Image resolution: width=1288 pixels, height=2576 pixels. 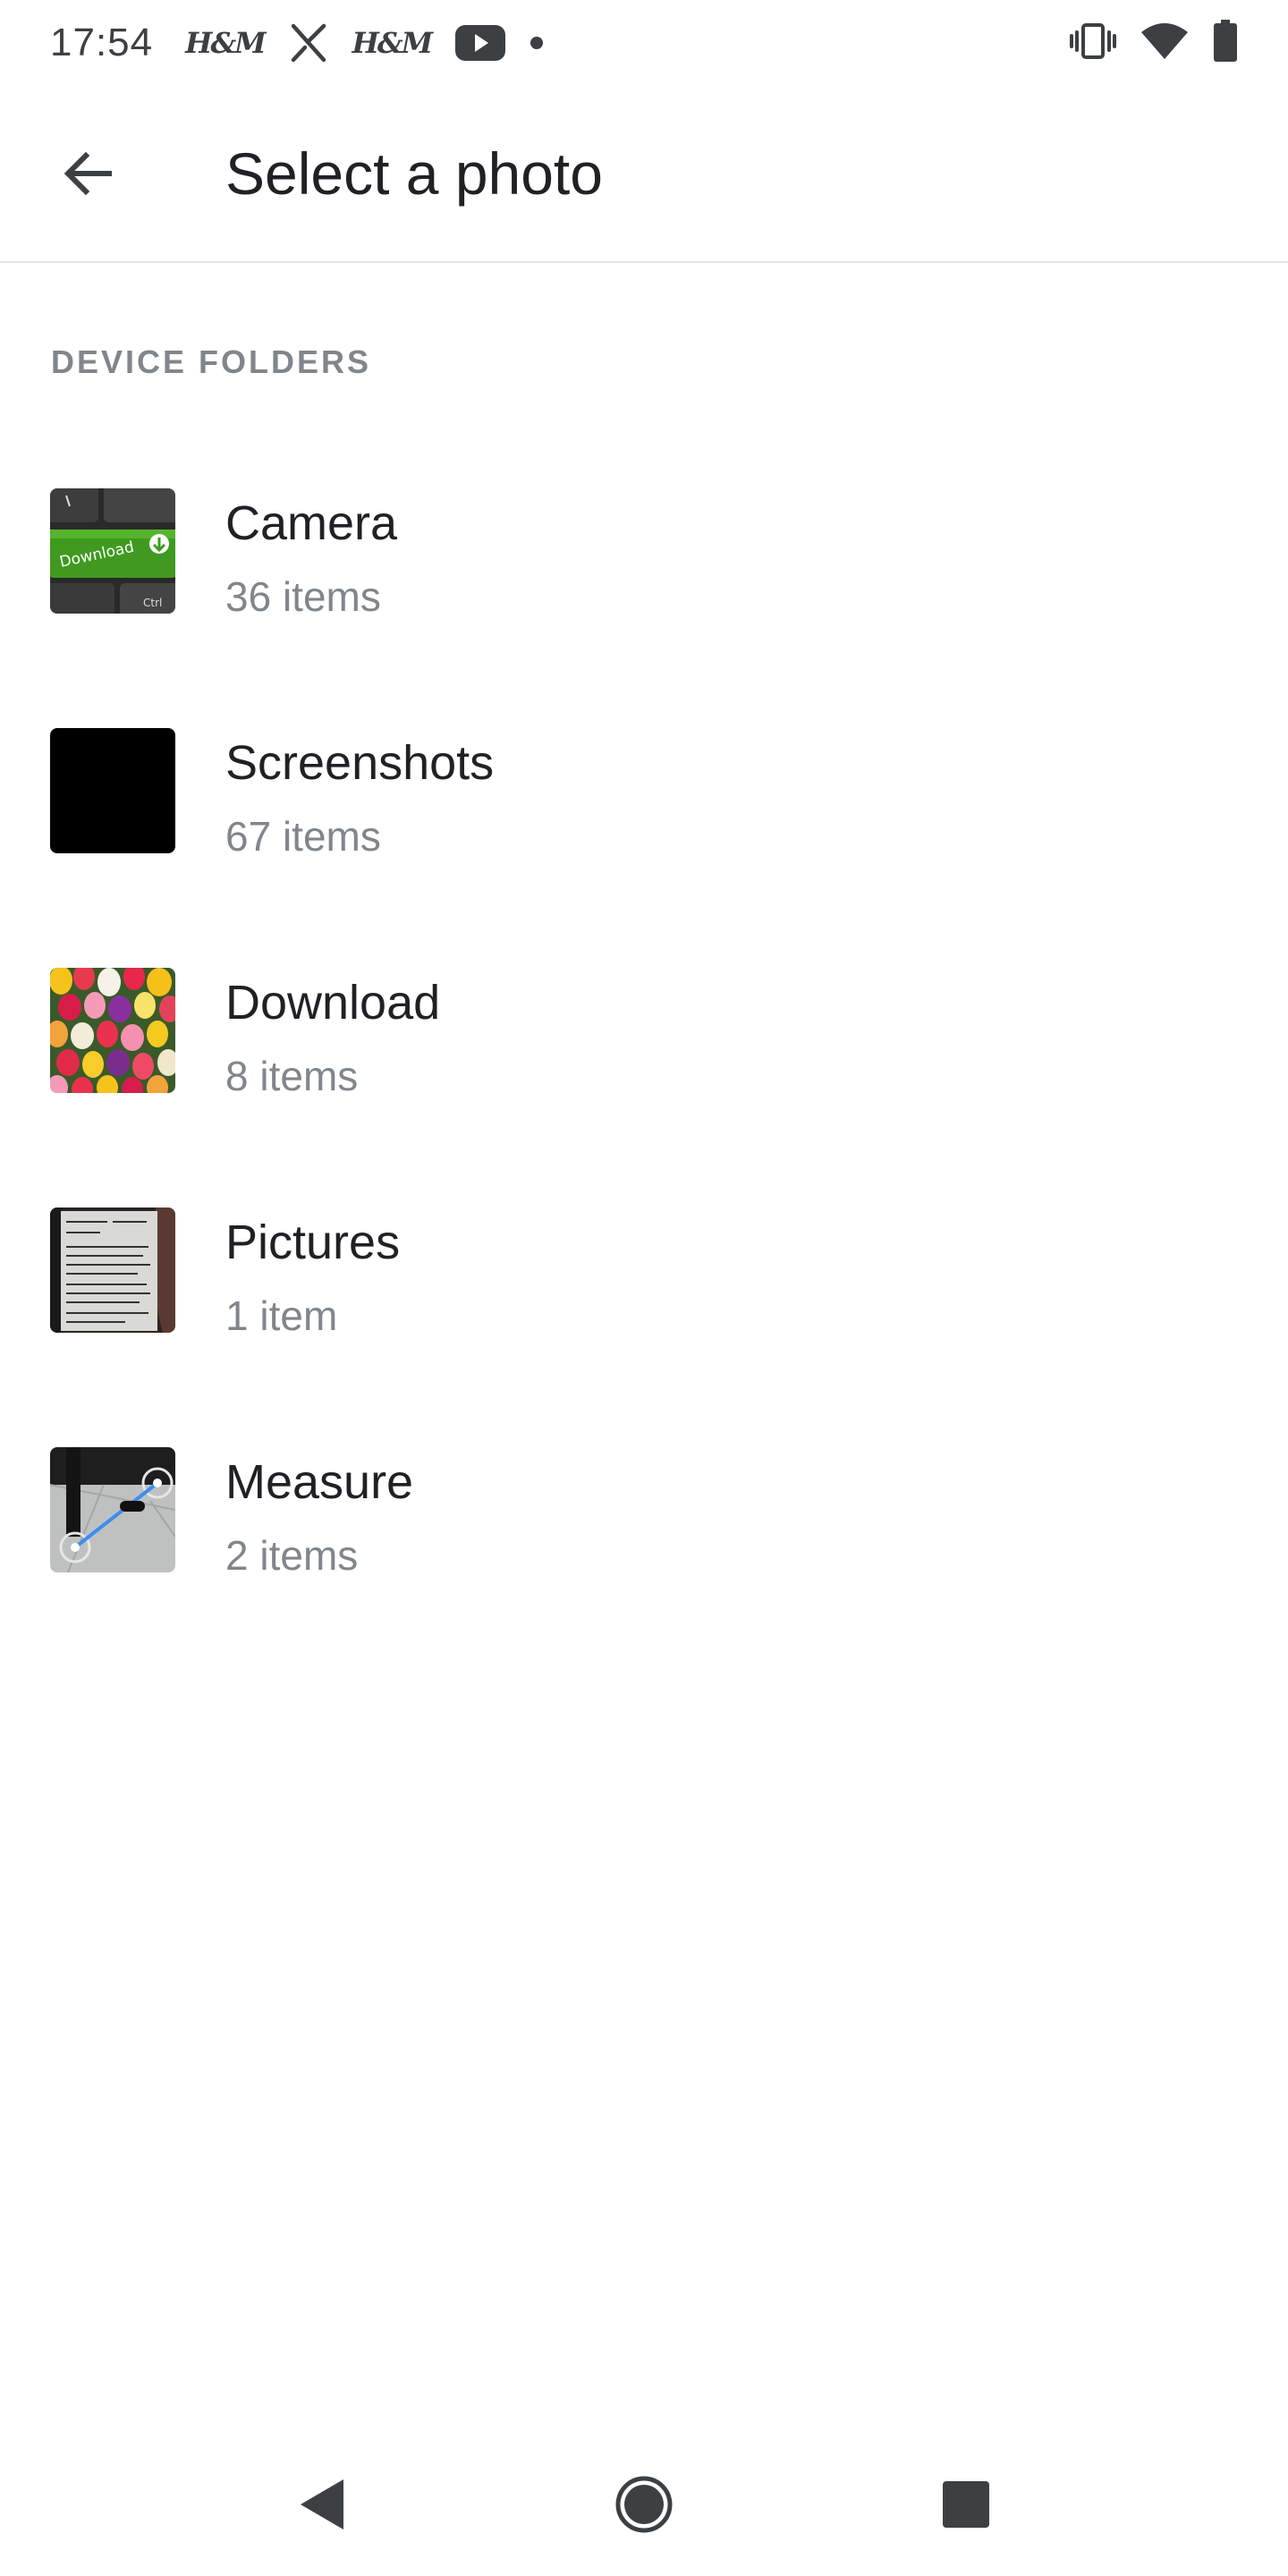 I want to click on dot-icon, so click(x=537, y=43).